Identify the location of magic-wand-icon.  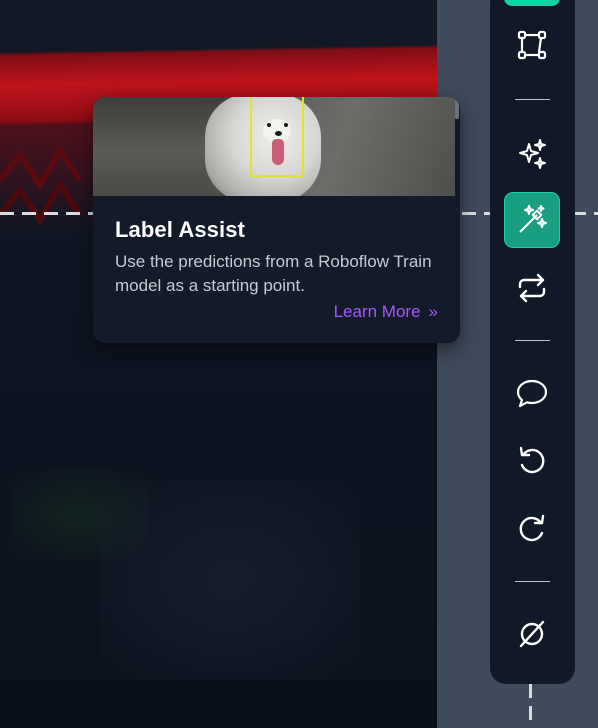
(533, 219).